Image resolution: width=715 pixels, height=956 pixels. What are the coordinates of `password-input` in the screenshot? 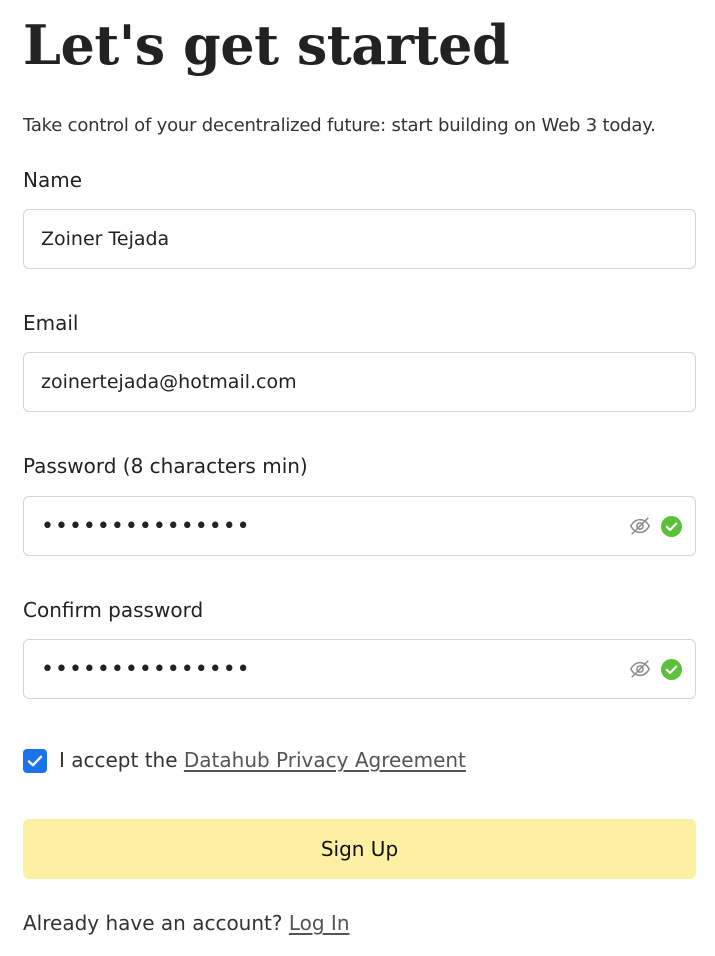 It's located at (359, 526).